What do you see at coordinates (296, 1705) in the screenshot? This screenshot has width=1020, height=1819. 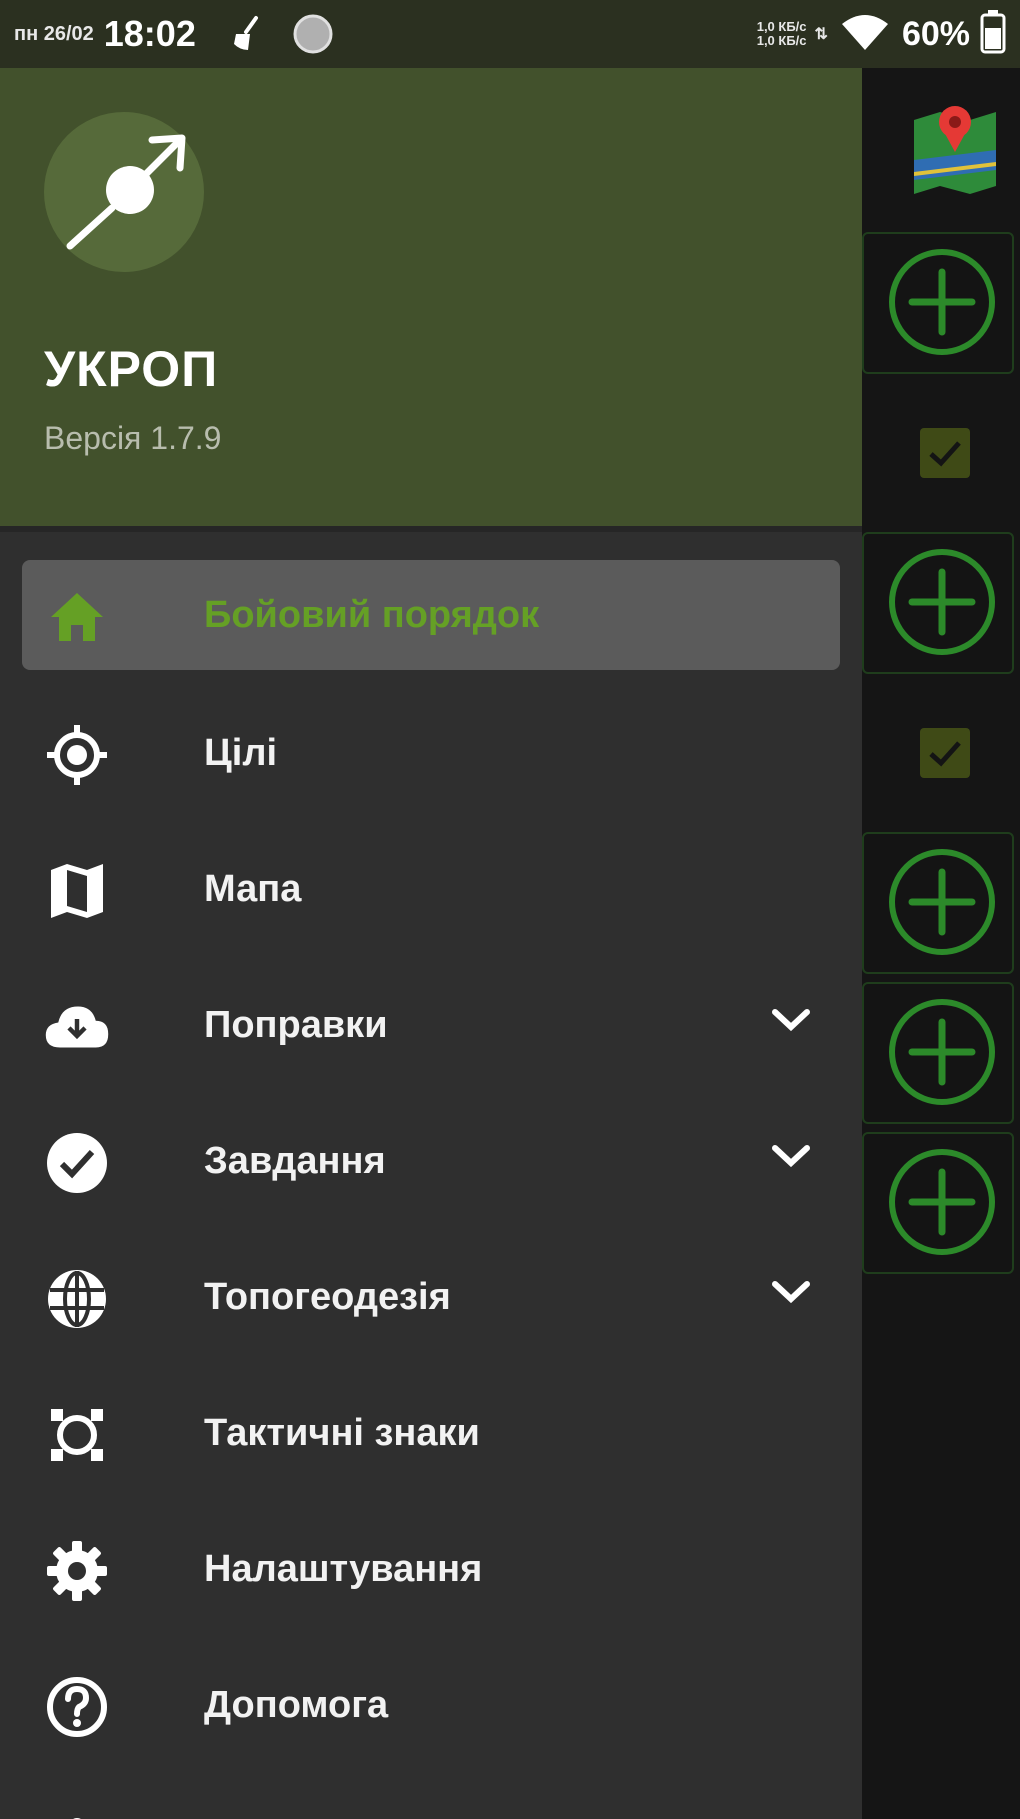 I see `menu-item-label: Допомога` at bounding box center [296, 1705].